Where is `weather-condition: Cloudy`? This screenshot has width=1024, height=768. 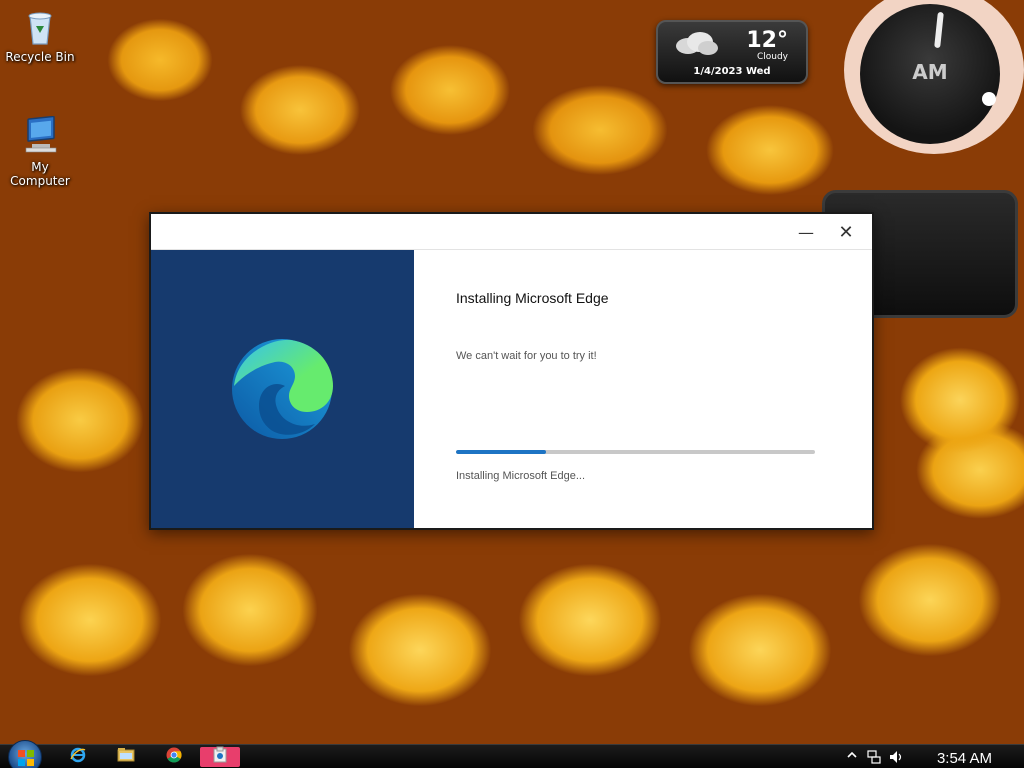 weather-condition: Cloudy is located at coordinates (772, 57).